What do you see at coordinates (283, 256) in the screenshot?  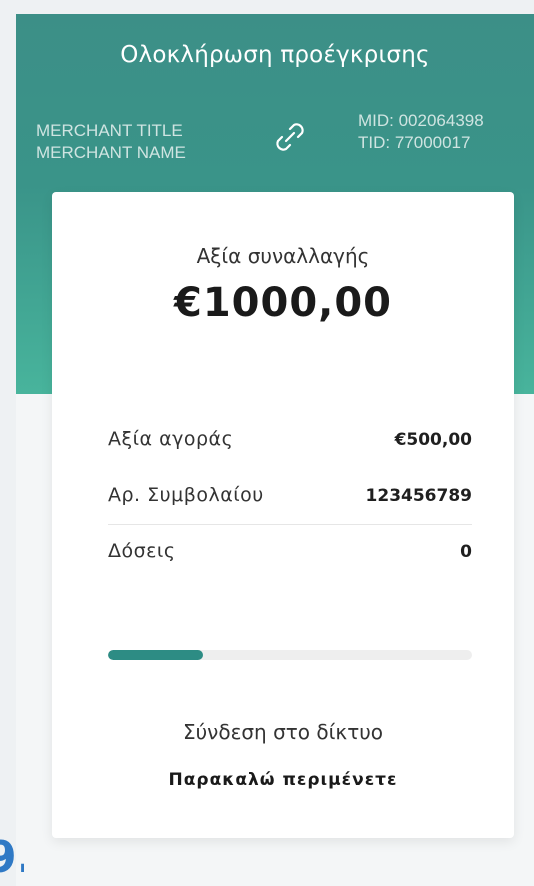 I see `amount-label: Αξία συναλλαγής` at bounding box center [283, 256].